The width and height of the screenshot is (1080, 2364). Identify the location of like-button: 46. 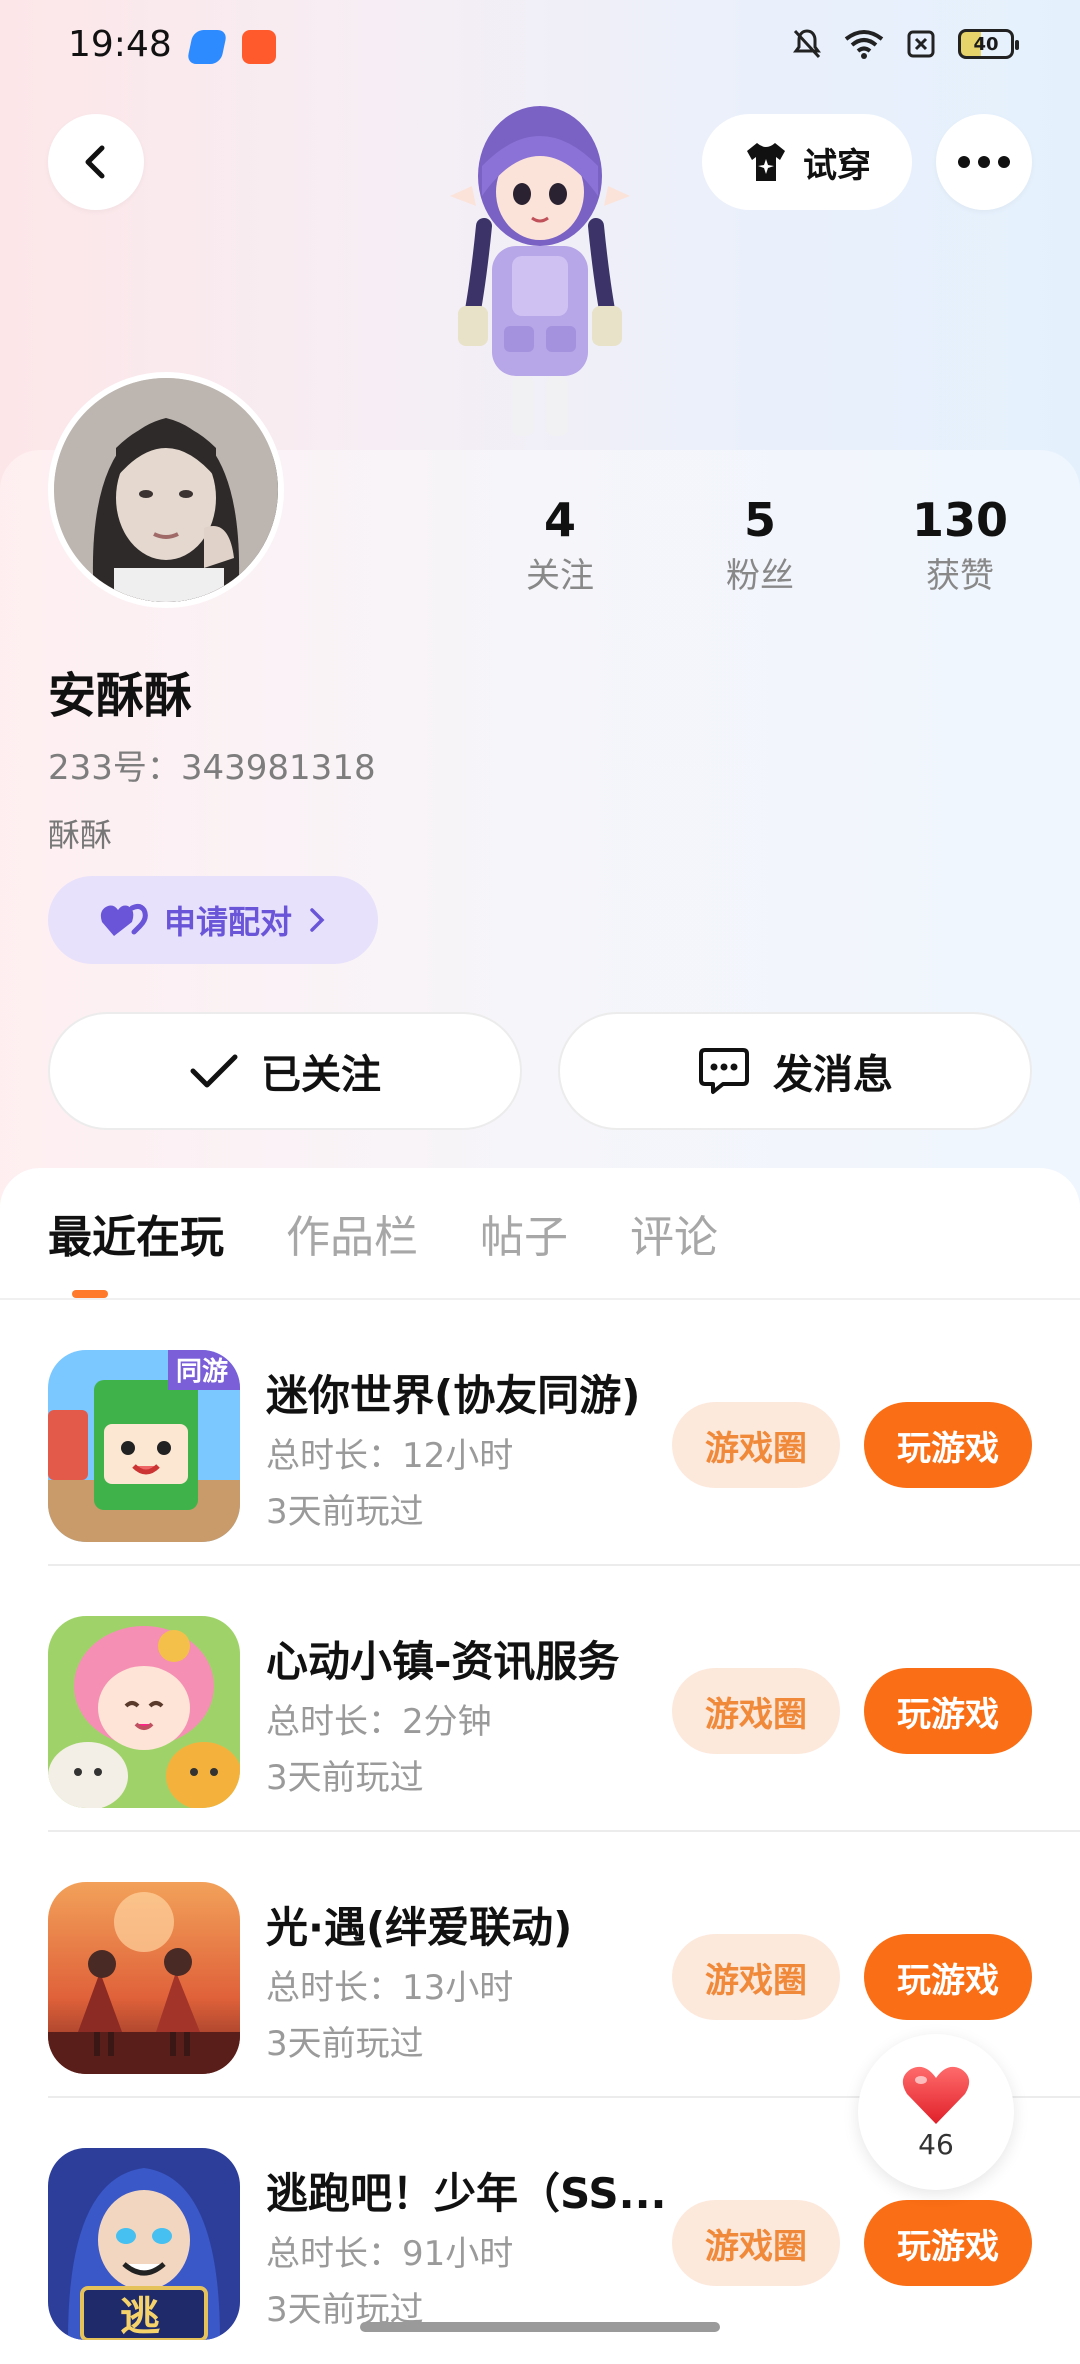
(936, 2112).